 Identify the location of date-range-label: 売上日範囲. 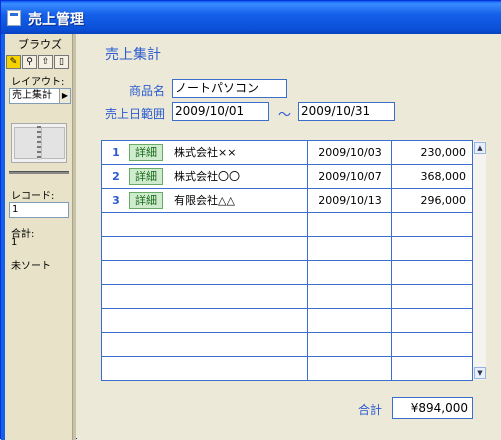
(135, 114).